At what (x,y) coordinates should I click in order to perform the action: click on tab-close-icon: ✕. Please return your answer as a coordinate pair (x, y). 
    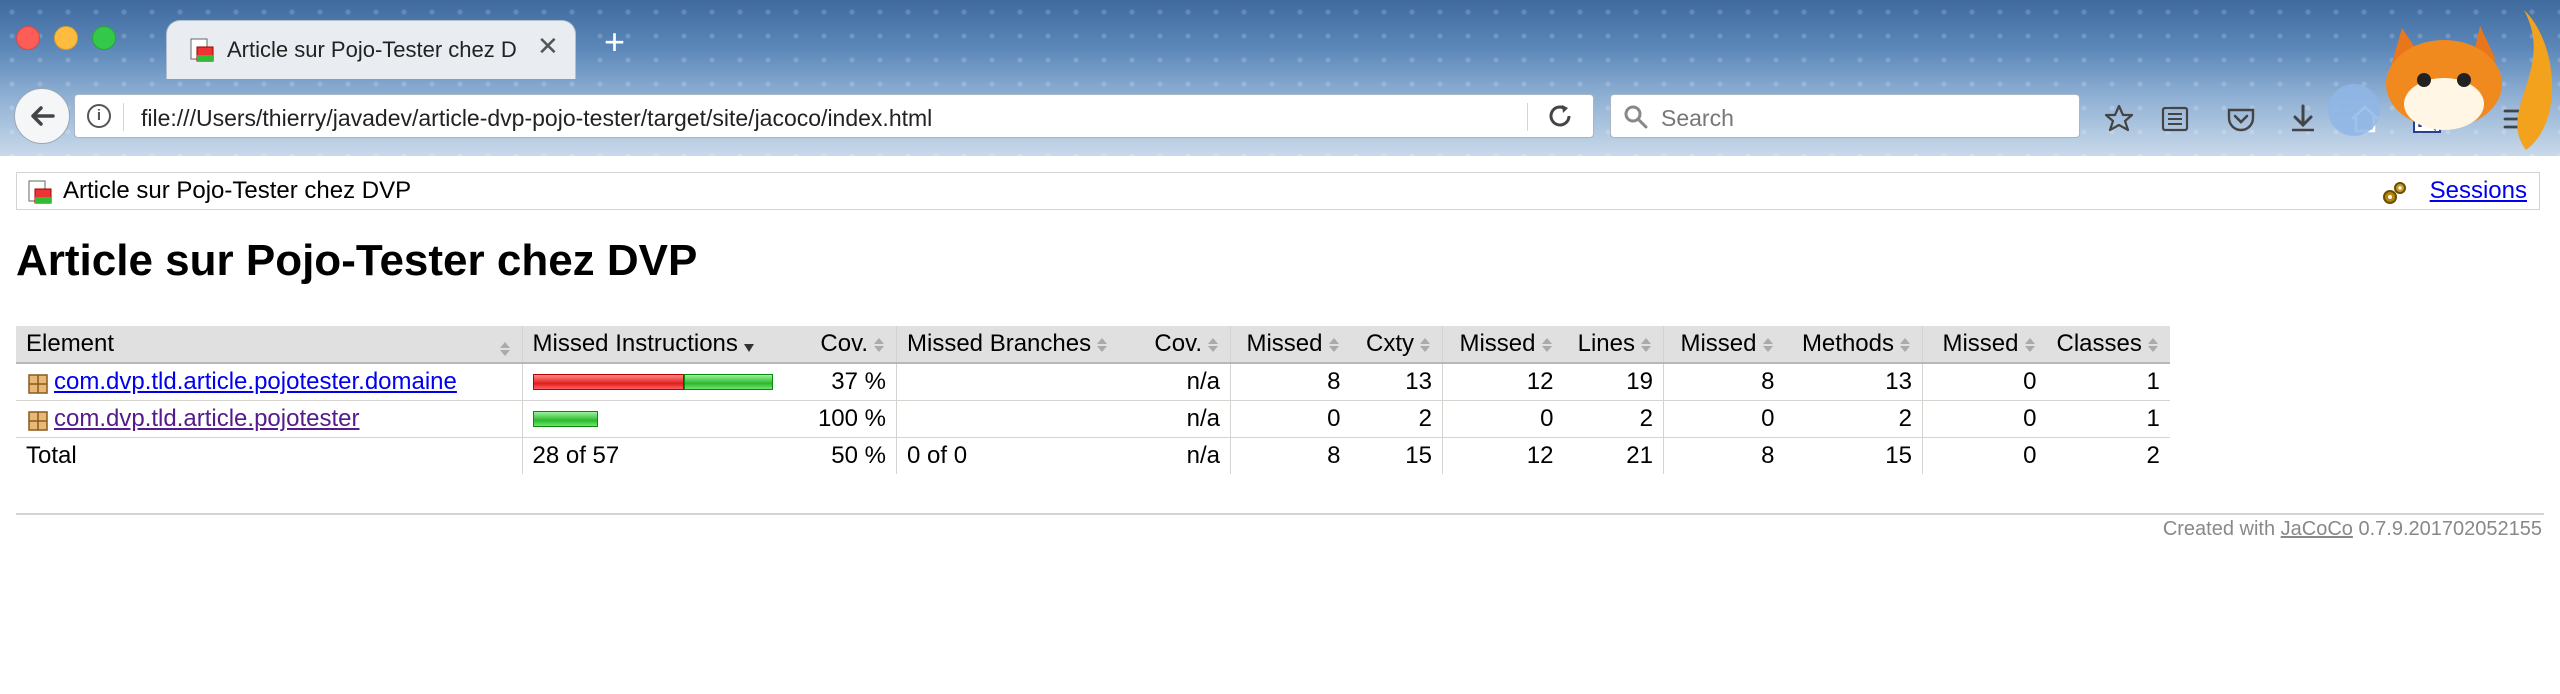
    Looking at the image, I should click on (548, 46).